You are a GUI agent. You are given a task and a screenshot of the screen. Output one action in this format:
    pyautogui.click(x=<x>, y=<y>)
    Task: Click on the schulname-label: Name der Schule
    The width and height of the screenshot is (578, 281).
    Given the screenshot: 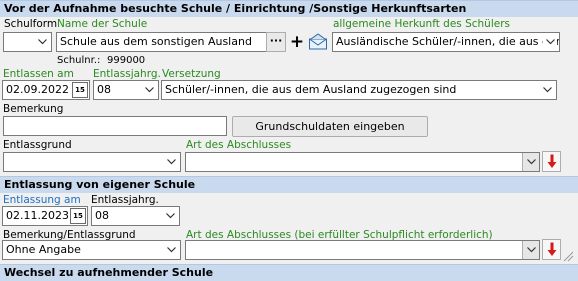 What is the action you would take?
    pyautogui.click(x=102, y=24)
    